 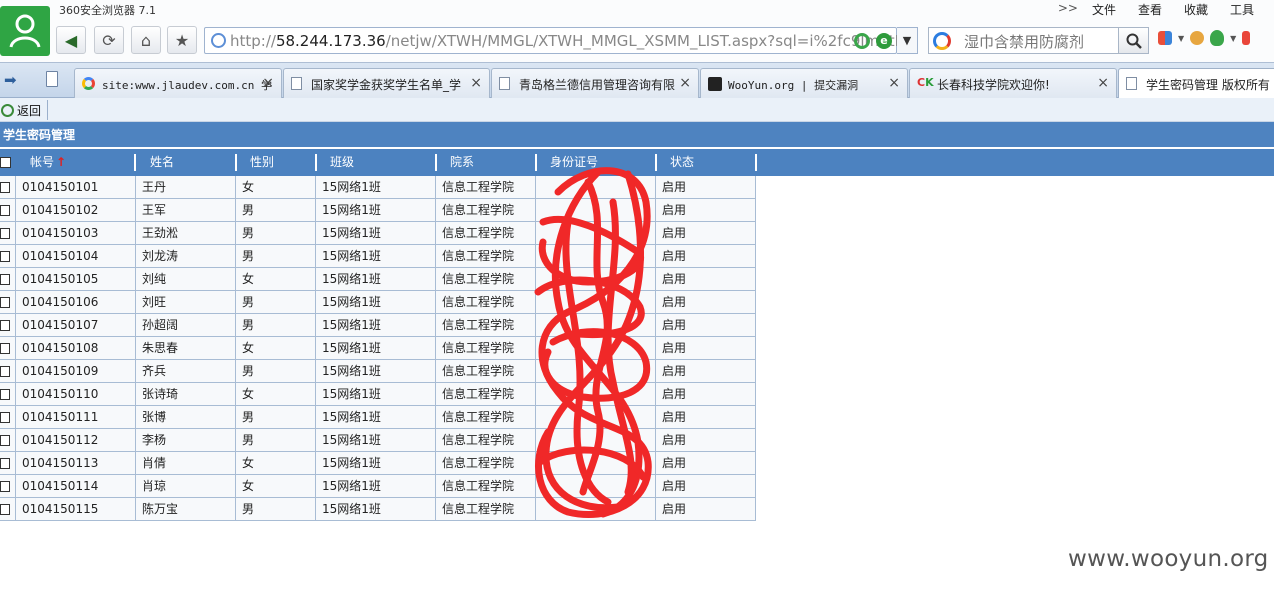 I want to click on refresh-button: ⟳, so click(x=109, y=40).